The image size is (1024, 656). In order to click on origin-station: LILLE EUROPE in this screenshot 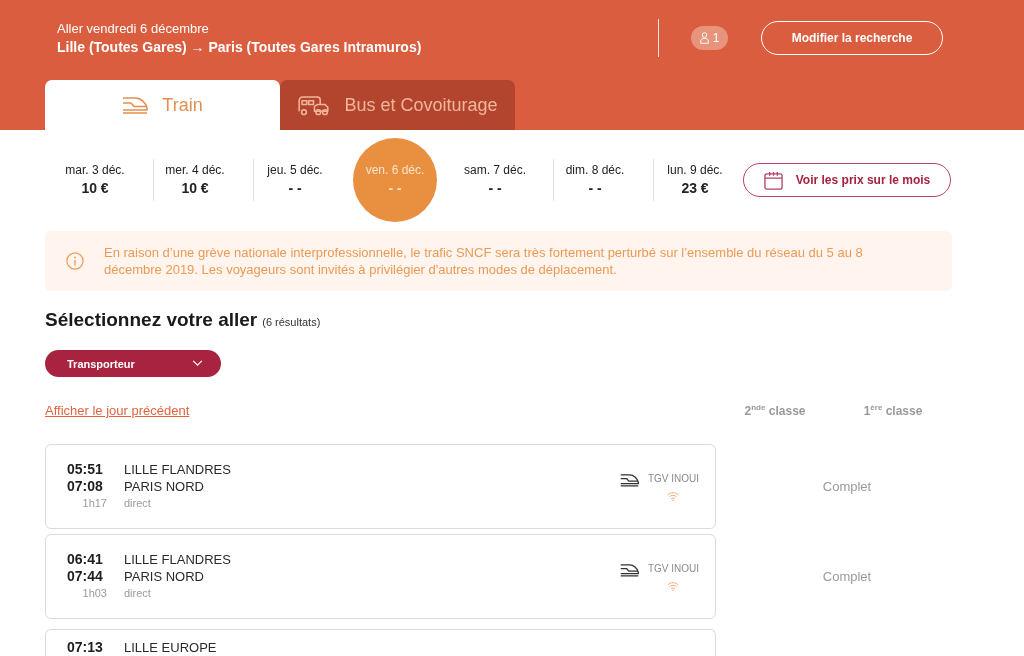, I will do `click(170, 647)`.